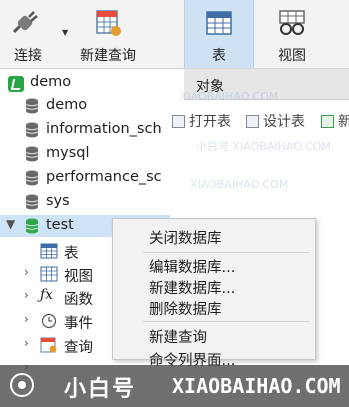  Describe the element at coordinates (100, 389) in the screenshot. I see `watermark-cn: 小白号` at that location.